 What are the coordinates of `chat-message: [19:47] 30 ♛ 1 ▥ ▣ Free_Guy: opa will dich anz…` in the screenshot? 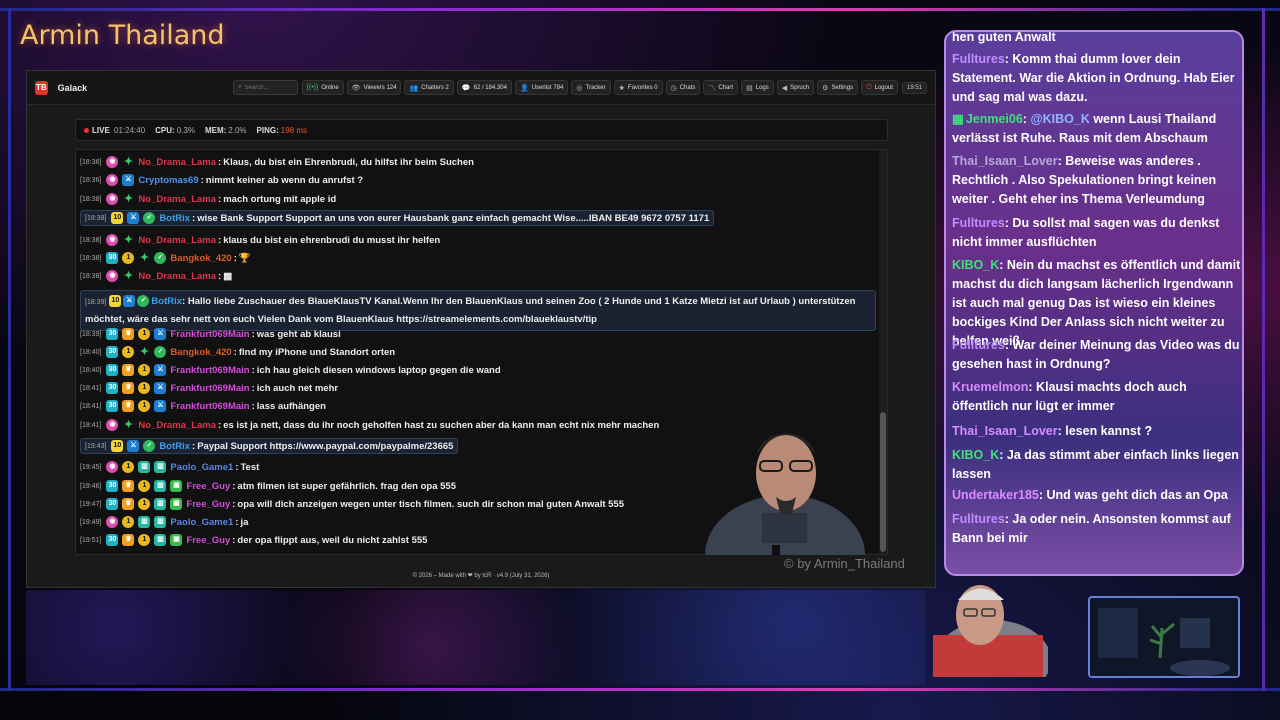 It's located at (352, 504).